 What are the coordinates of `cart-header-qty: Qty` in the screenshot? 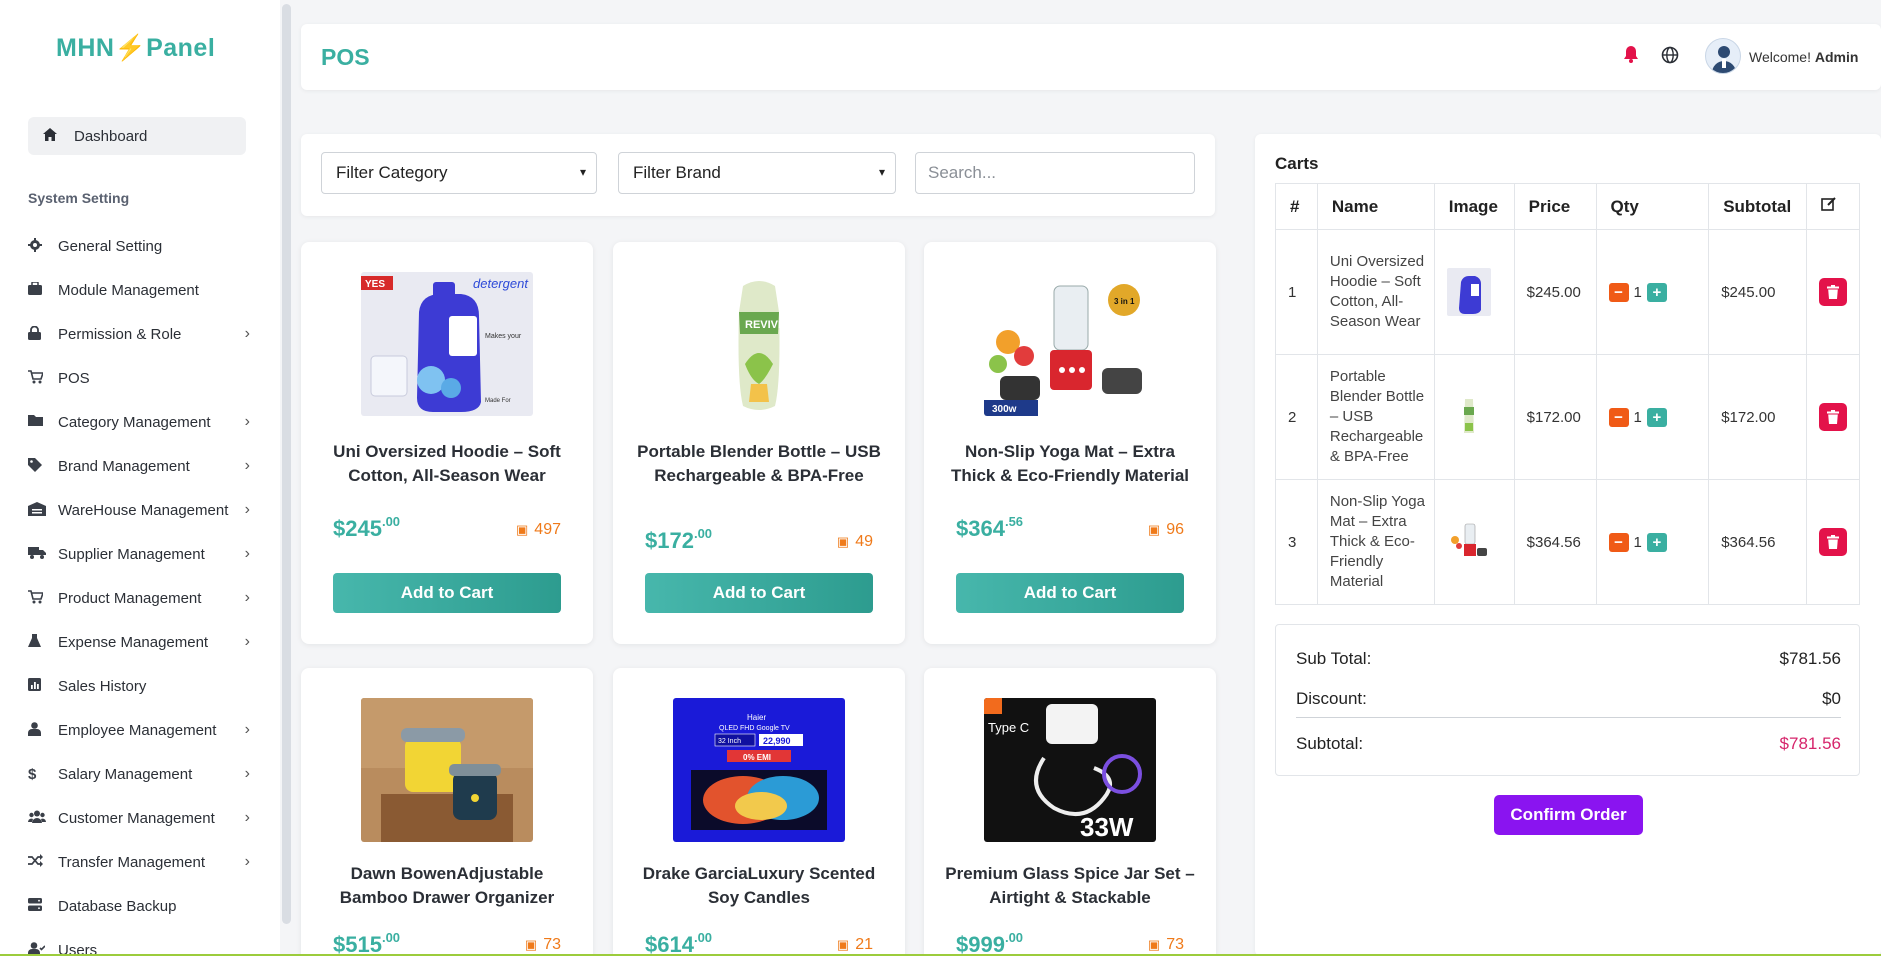 It's located at (1652, 206).